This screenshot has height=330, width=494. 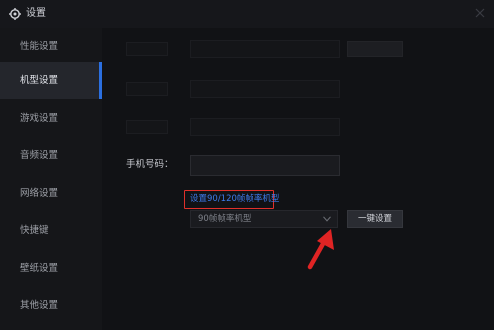 I want to click on sidebar-item-shortcuts: 快捷键, so click(x=51, y=230).